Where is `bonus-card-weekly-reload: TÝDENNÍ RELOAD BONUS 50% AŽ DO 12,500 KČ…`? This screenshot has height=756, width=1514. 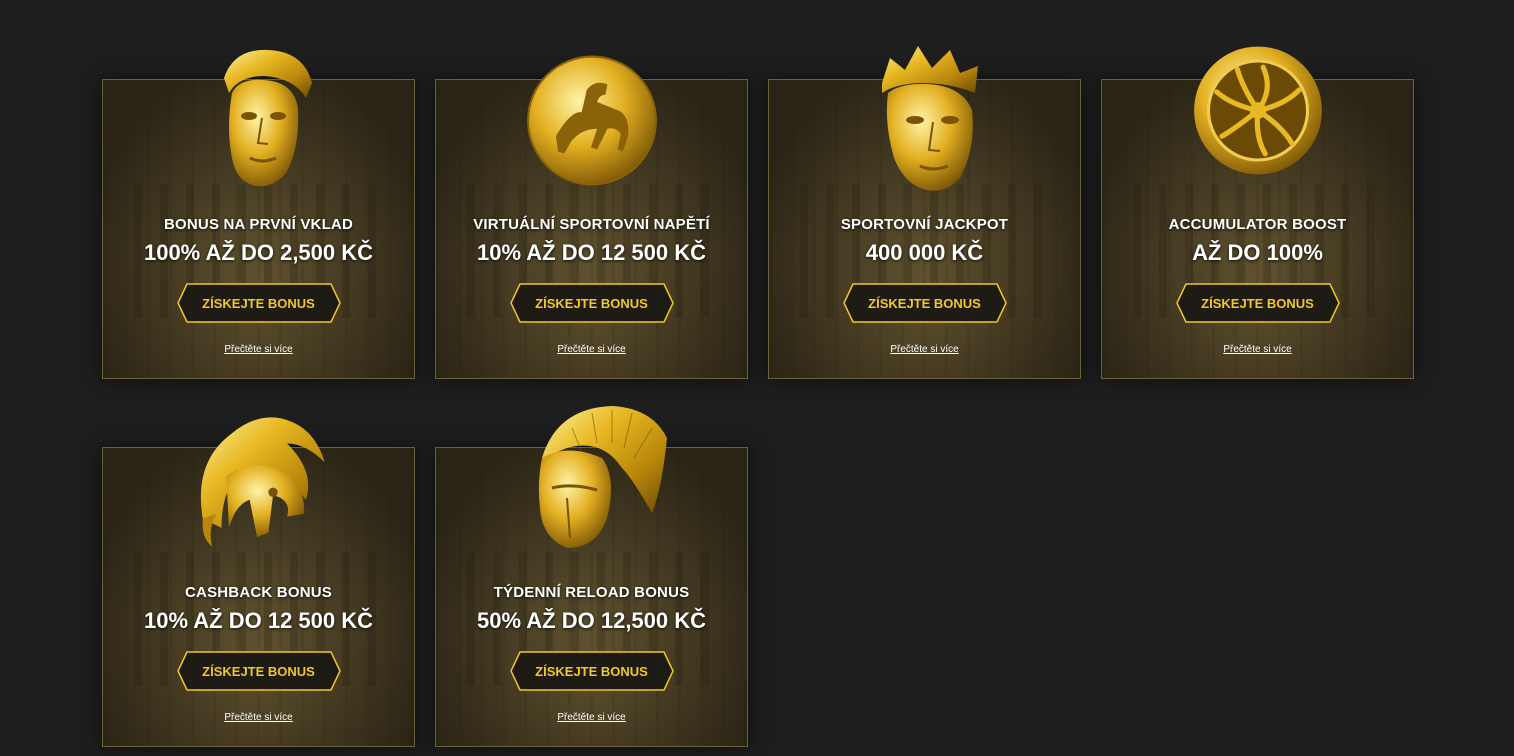
bonus-card-weekly-reload: TÝDENNÍ RELOAD BONUS 50% AŽ DO 12,500 KČ… is located at coordinates (591, 576).